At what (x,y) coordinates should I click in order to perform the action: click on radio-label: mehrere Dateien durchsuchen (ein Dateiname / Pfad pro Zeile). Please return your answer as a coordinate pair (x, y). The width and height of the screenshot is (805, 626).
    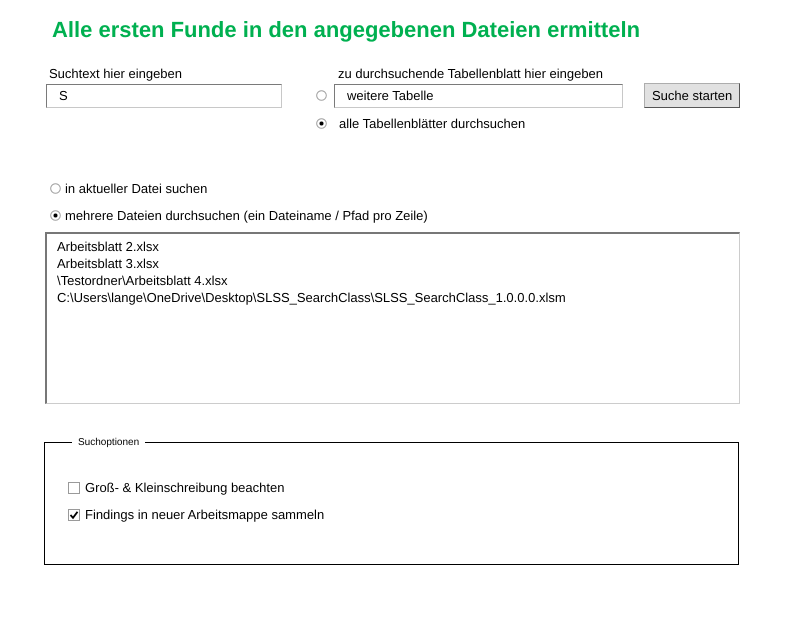
    Looking at the image, I should click on (246, 215).